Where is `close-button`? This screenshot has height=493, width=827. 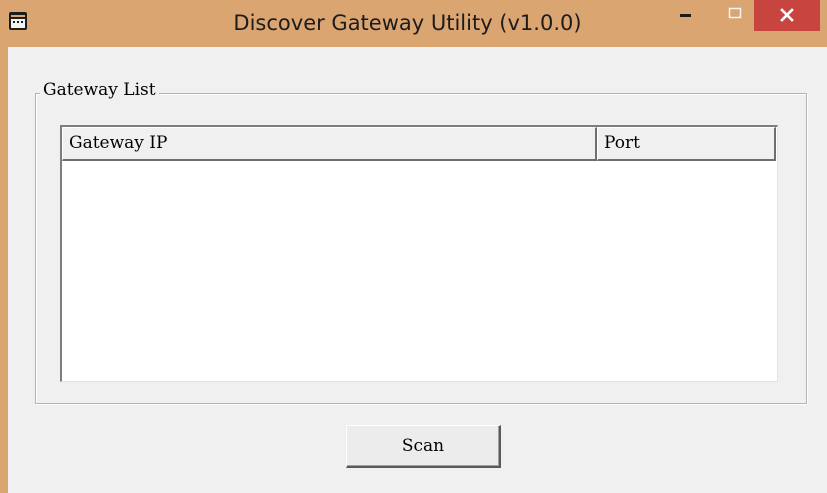
close-button is located at coordinates (787, 15).